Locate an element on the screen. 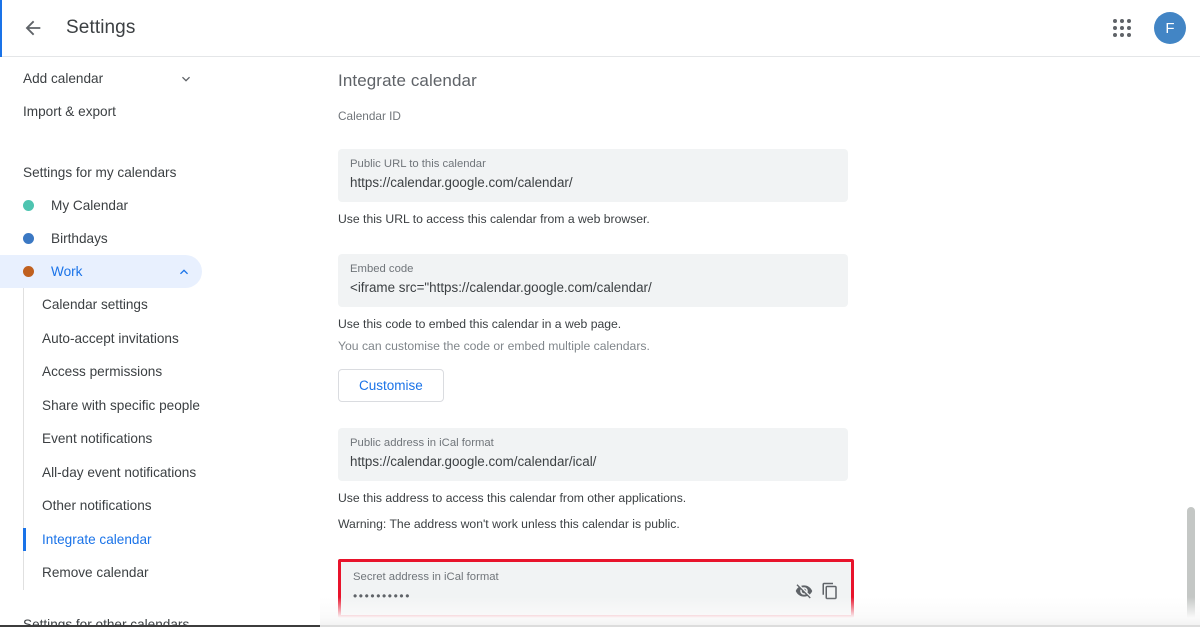 The height and width of the screenshot is (627, 1200). secret-ical-field: Secret address in iCal format •••••••••• is located at coordinates (596, 588).